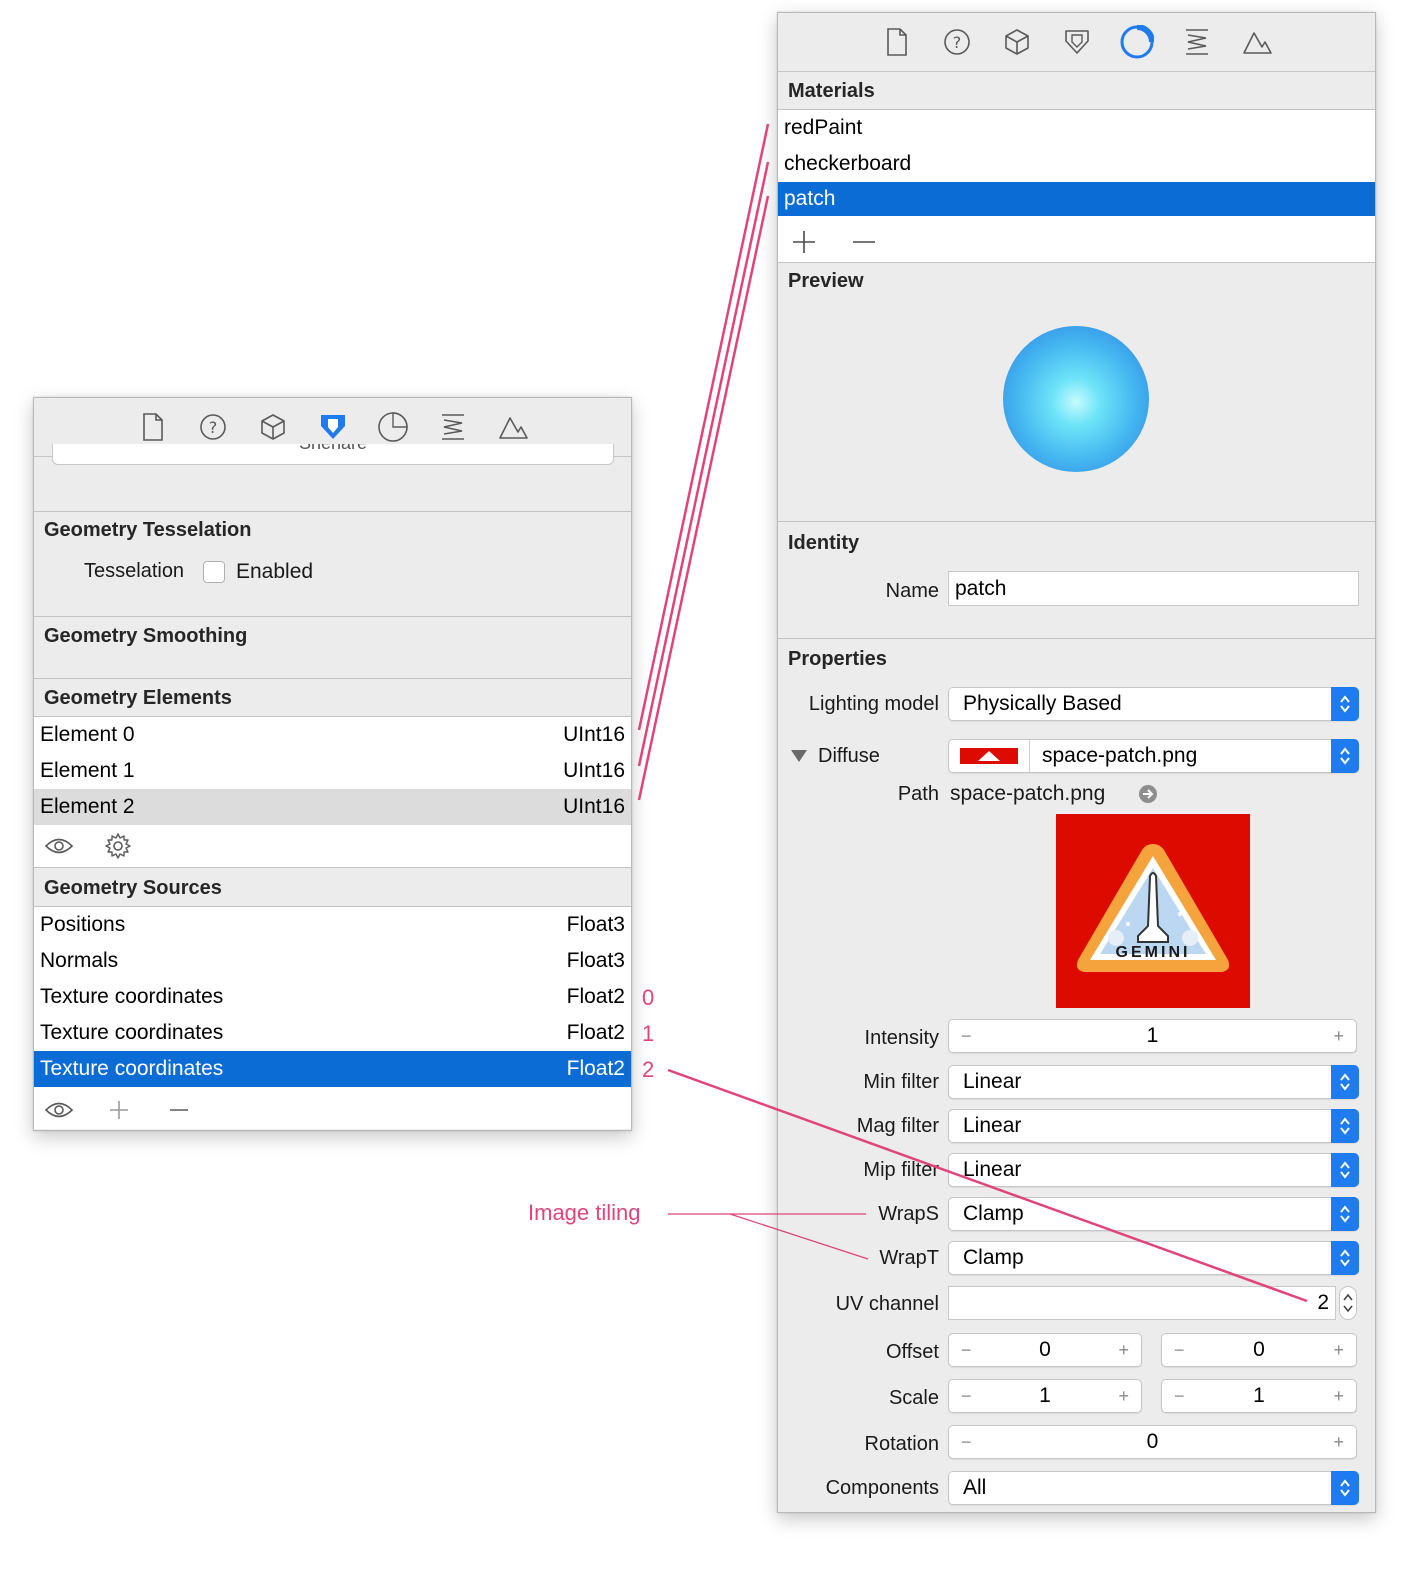  What do you see at coordinates (1076, 199) in the screenshot?
I see `material-row-patch: patch` at bounding box center [1076, 199].